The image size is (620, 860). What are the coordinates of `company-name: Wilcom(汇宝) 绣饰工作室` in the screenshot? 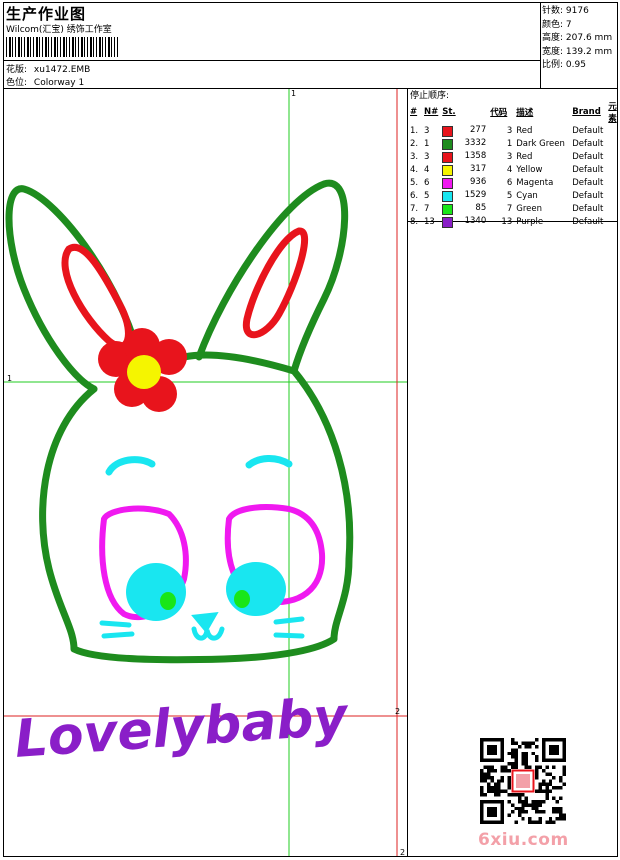 It's located at (59, 30).